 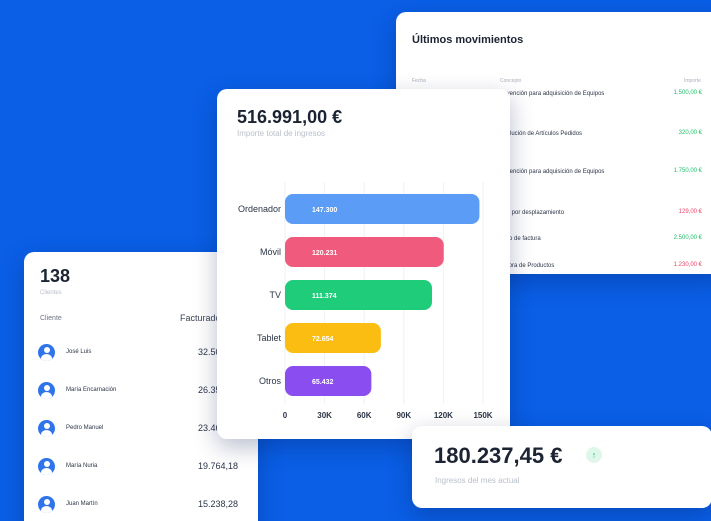 What do you see at coordinates (324, 296) in the screenshot?
I see `bar-value-label: 111.374` at bounding box center [324, 296].